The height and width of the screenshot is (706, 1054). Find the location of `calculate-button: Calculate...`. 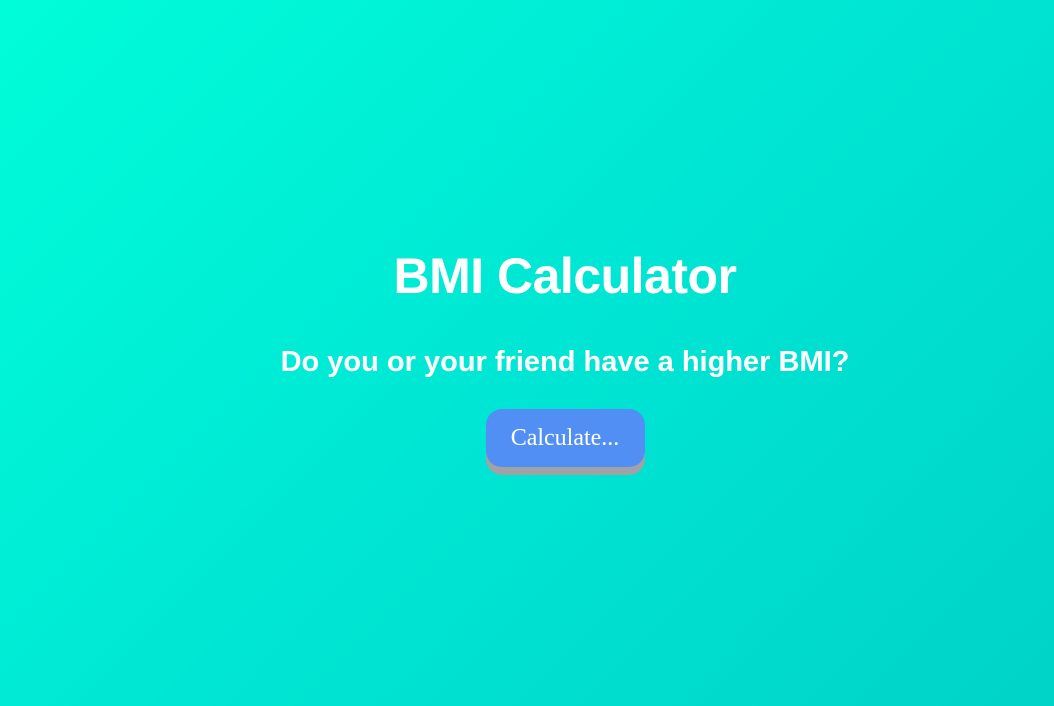

calculate-button: Calculate... is located at coordinates (565, 438).